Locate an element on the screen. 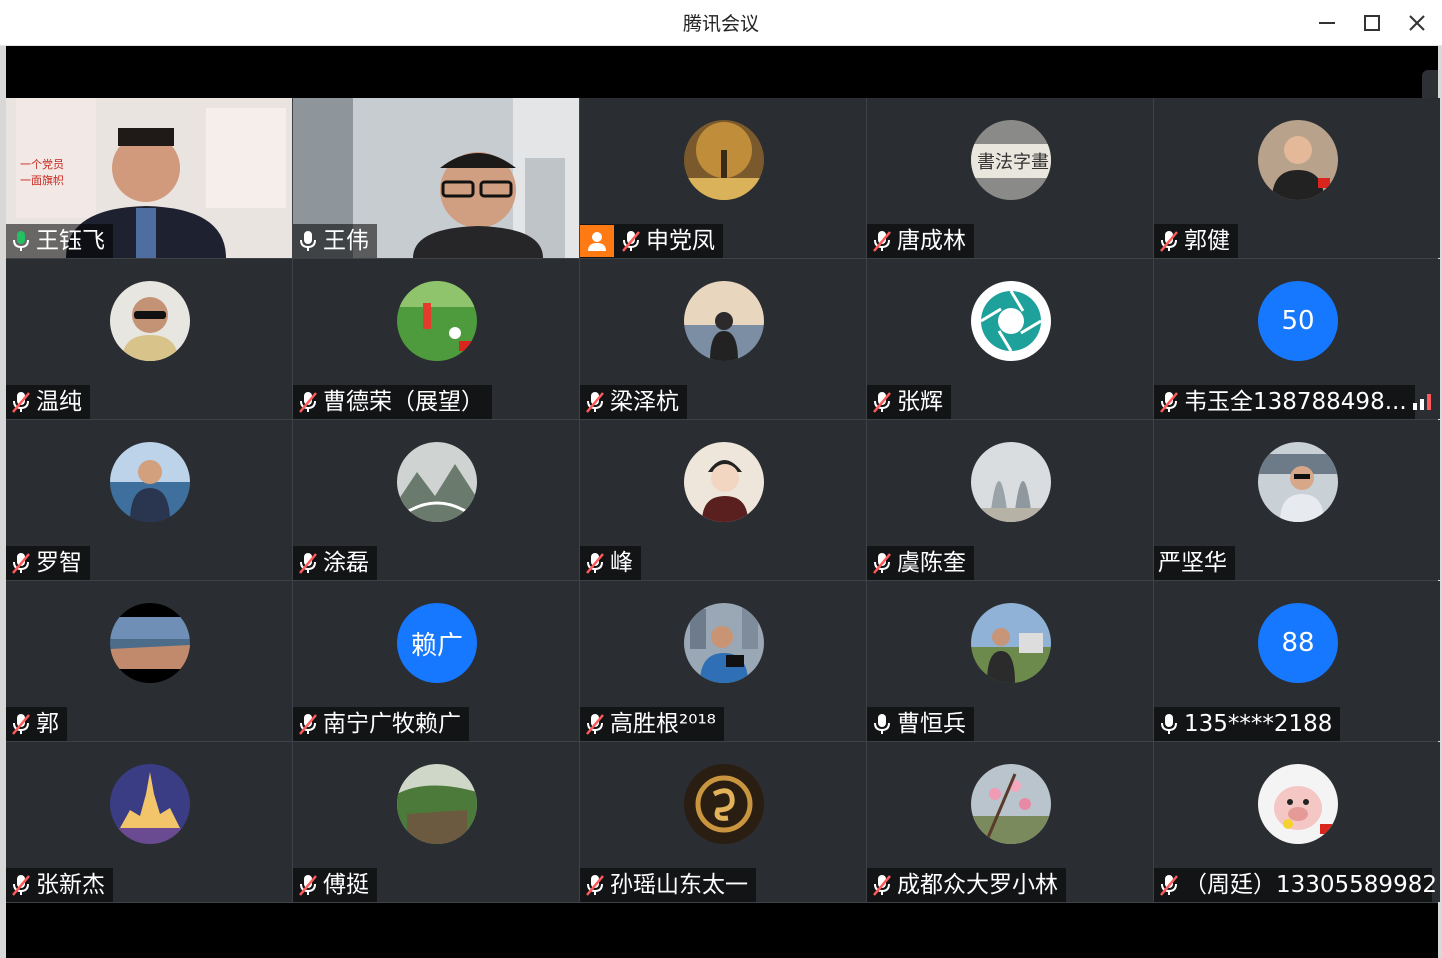 This screenshot has width=1442, height=958. participant-name-bar: 虞陈奎 is located at coordinates (920, 563).